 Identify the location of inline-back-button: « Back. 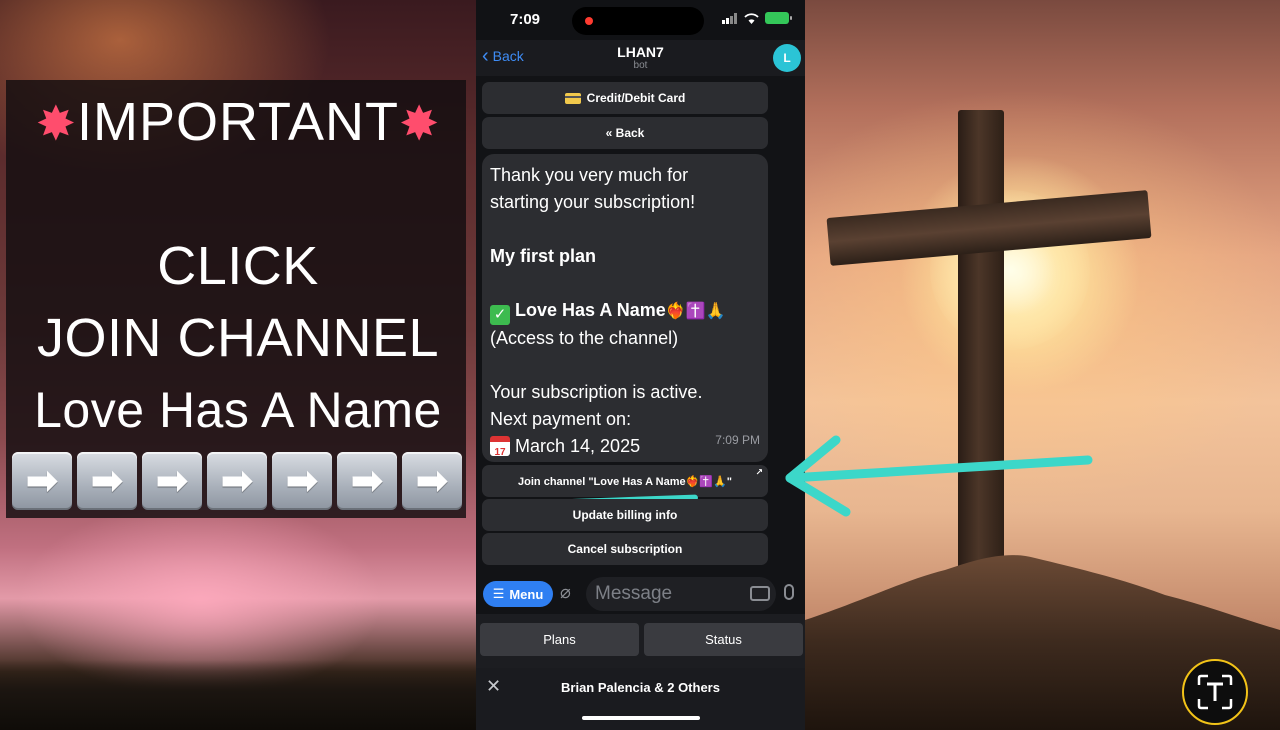
(625, 133).